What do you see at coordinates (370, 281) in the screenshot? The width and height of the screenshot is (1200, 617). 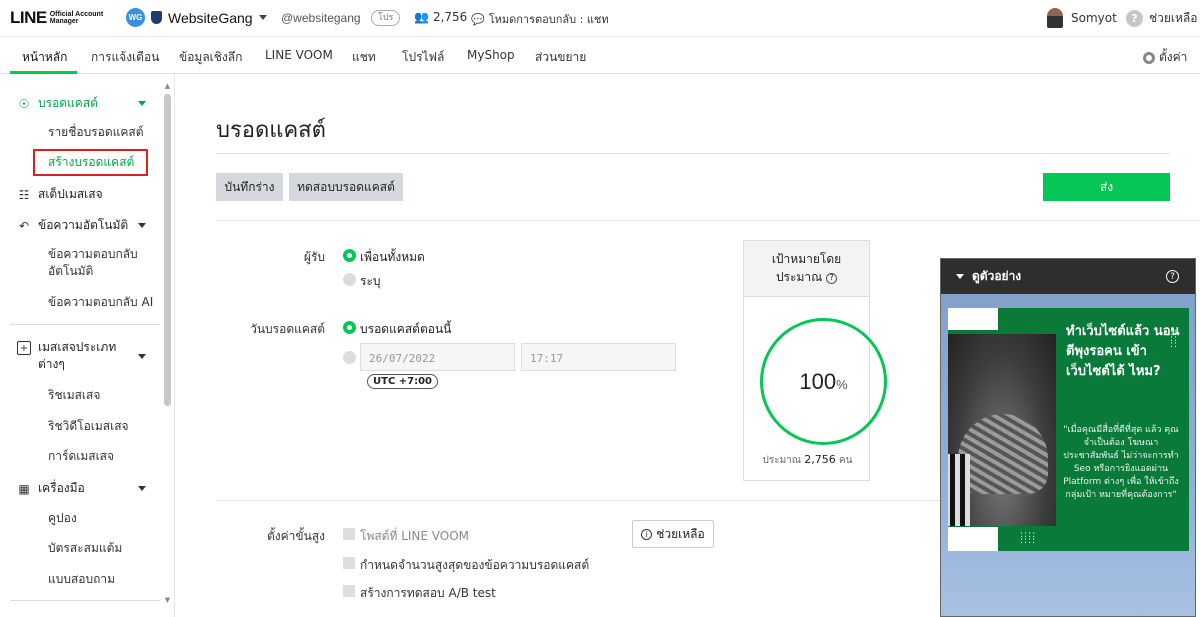 I see `specify-label: ระบุ` at bounding box center [370, 281].